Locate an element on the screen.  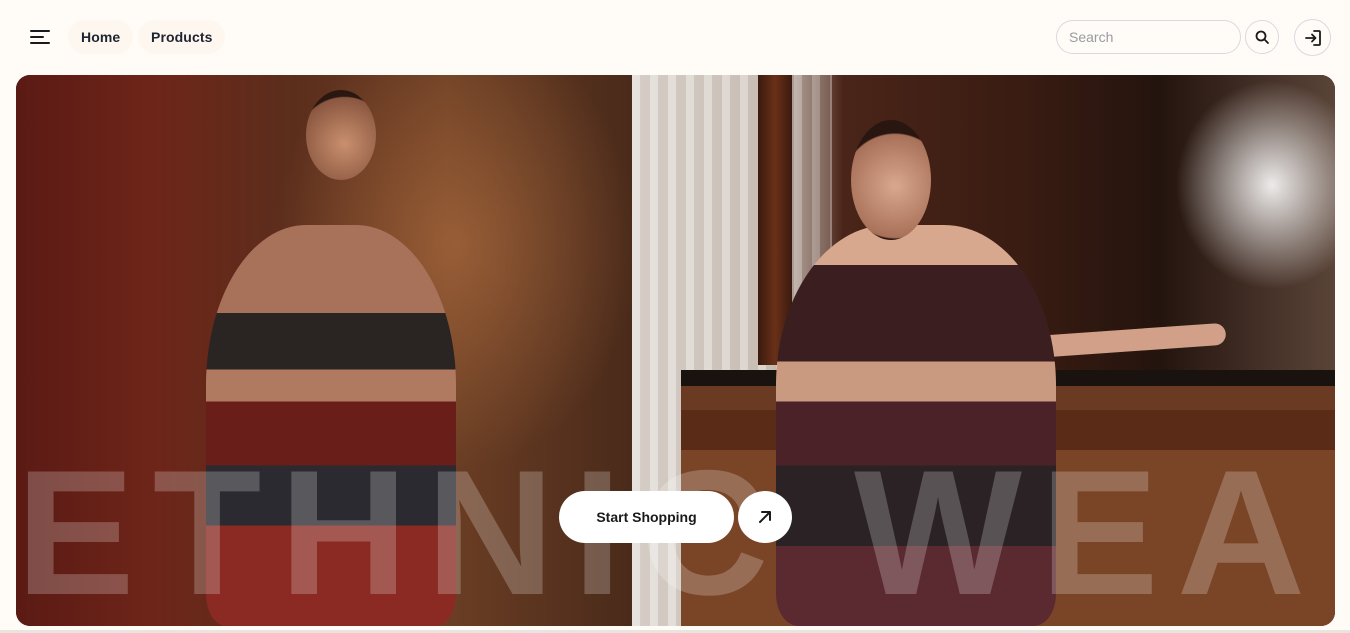
login-button is located at coordinates (1312, 37).